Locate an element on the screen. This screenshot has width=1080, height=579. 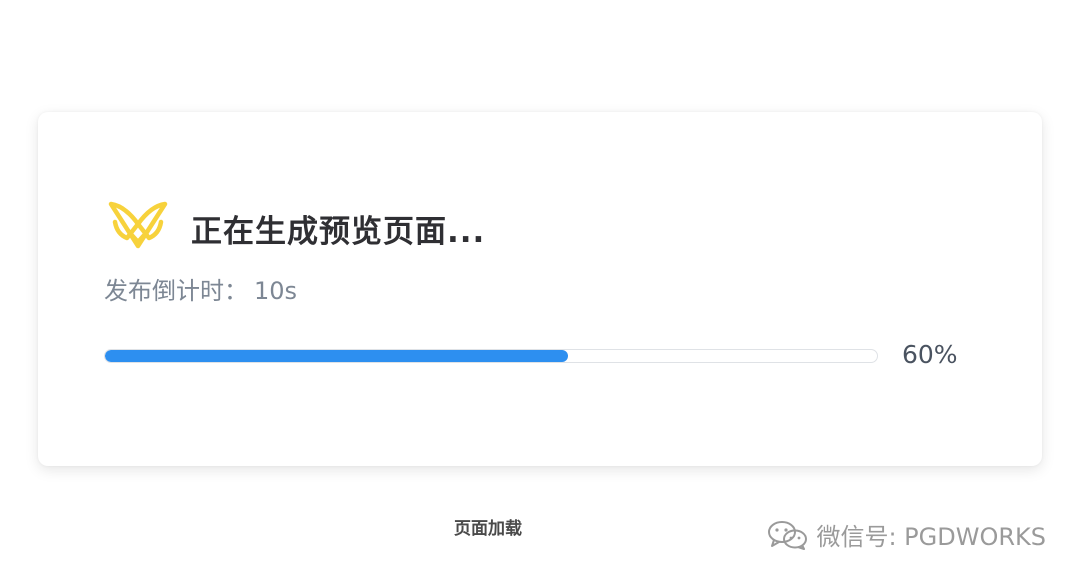
butterfly-logo-icon is located at coordinates (138, 225).